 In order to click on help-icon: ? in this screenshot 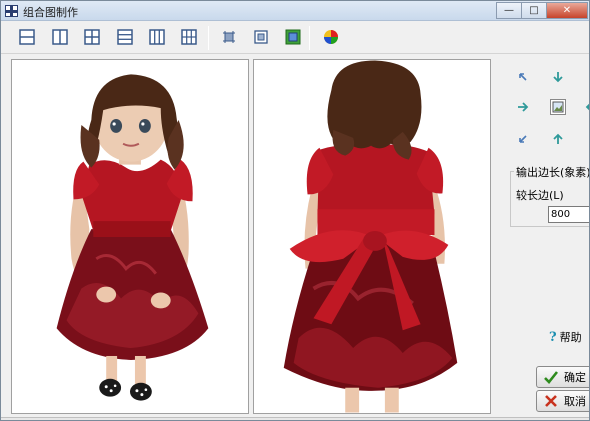, I will do `click(553, 337)`.